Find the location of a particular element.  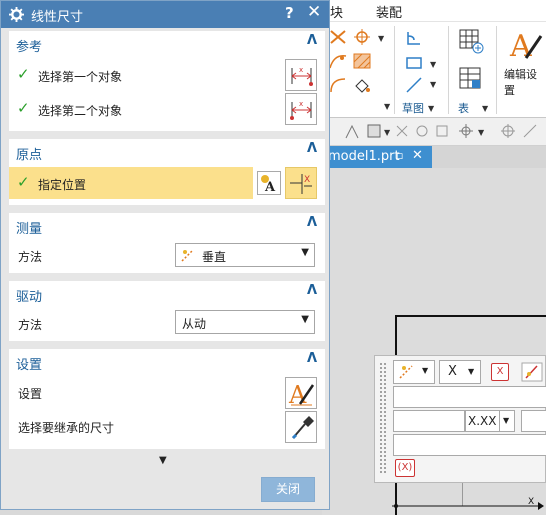

first-object-button: x is located at coordinates (301, 75).